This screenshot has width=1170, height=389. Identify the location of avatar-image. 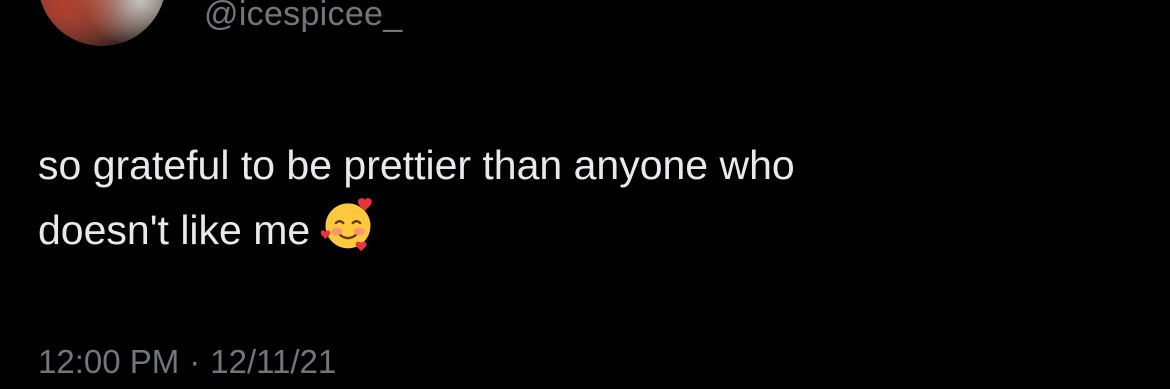
(102, 23).